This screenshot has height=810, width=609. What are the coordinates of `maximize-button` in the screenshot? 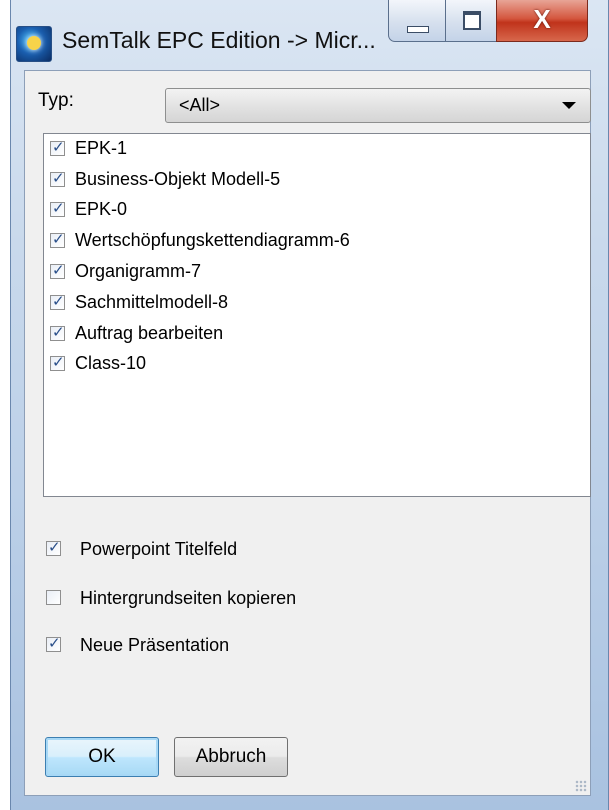 It's located at (471, 21).